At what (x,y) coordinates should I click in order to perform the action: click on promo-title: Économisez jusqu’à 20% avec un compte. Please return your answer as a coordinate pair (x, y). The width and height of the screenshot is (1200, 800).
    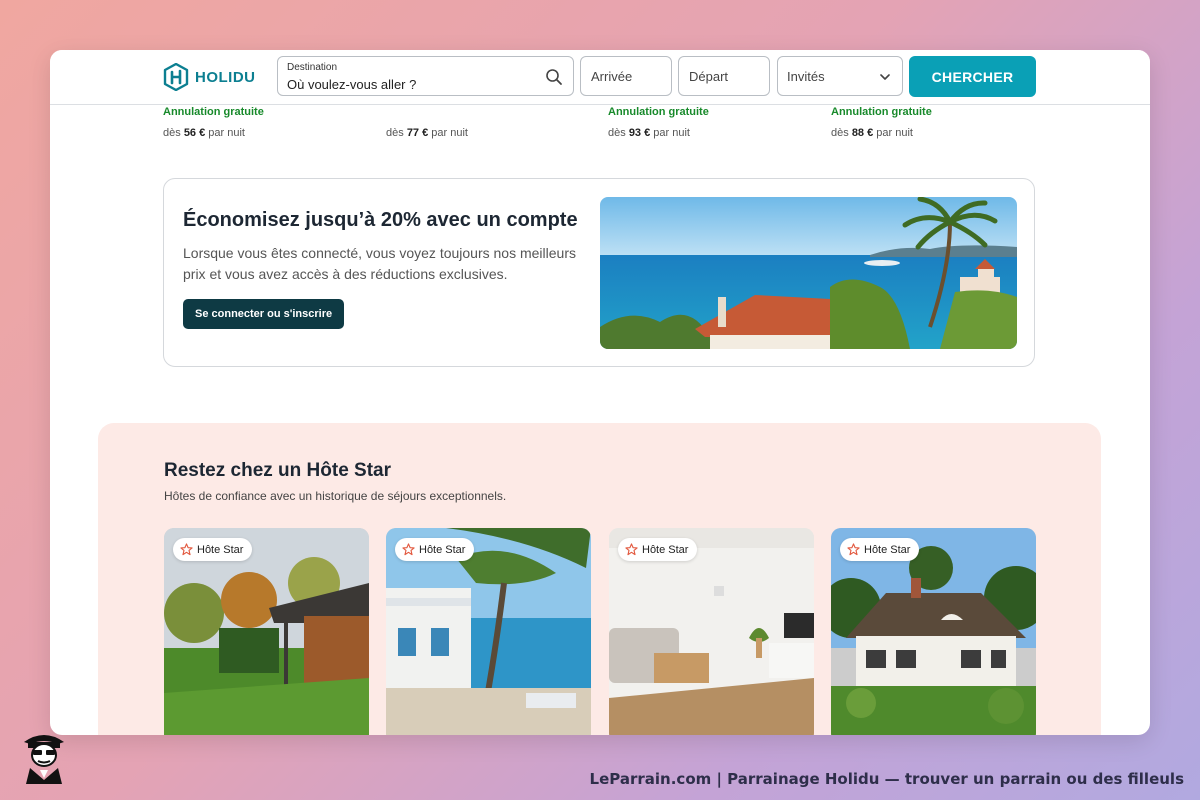
    Looking at the image, I should click on (380, 220).